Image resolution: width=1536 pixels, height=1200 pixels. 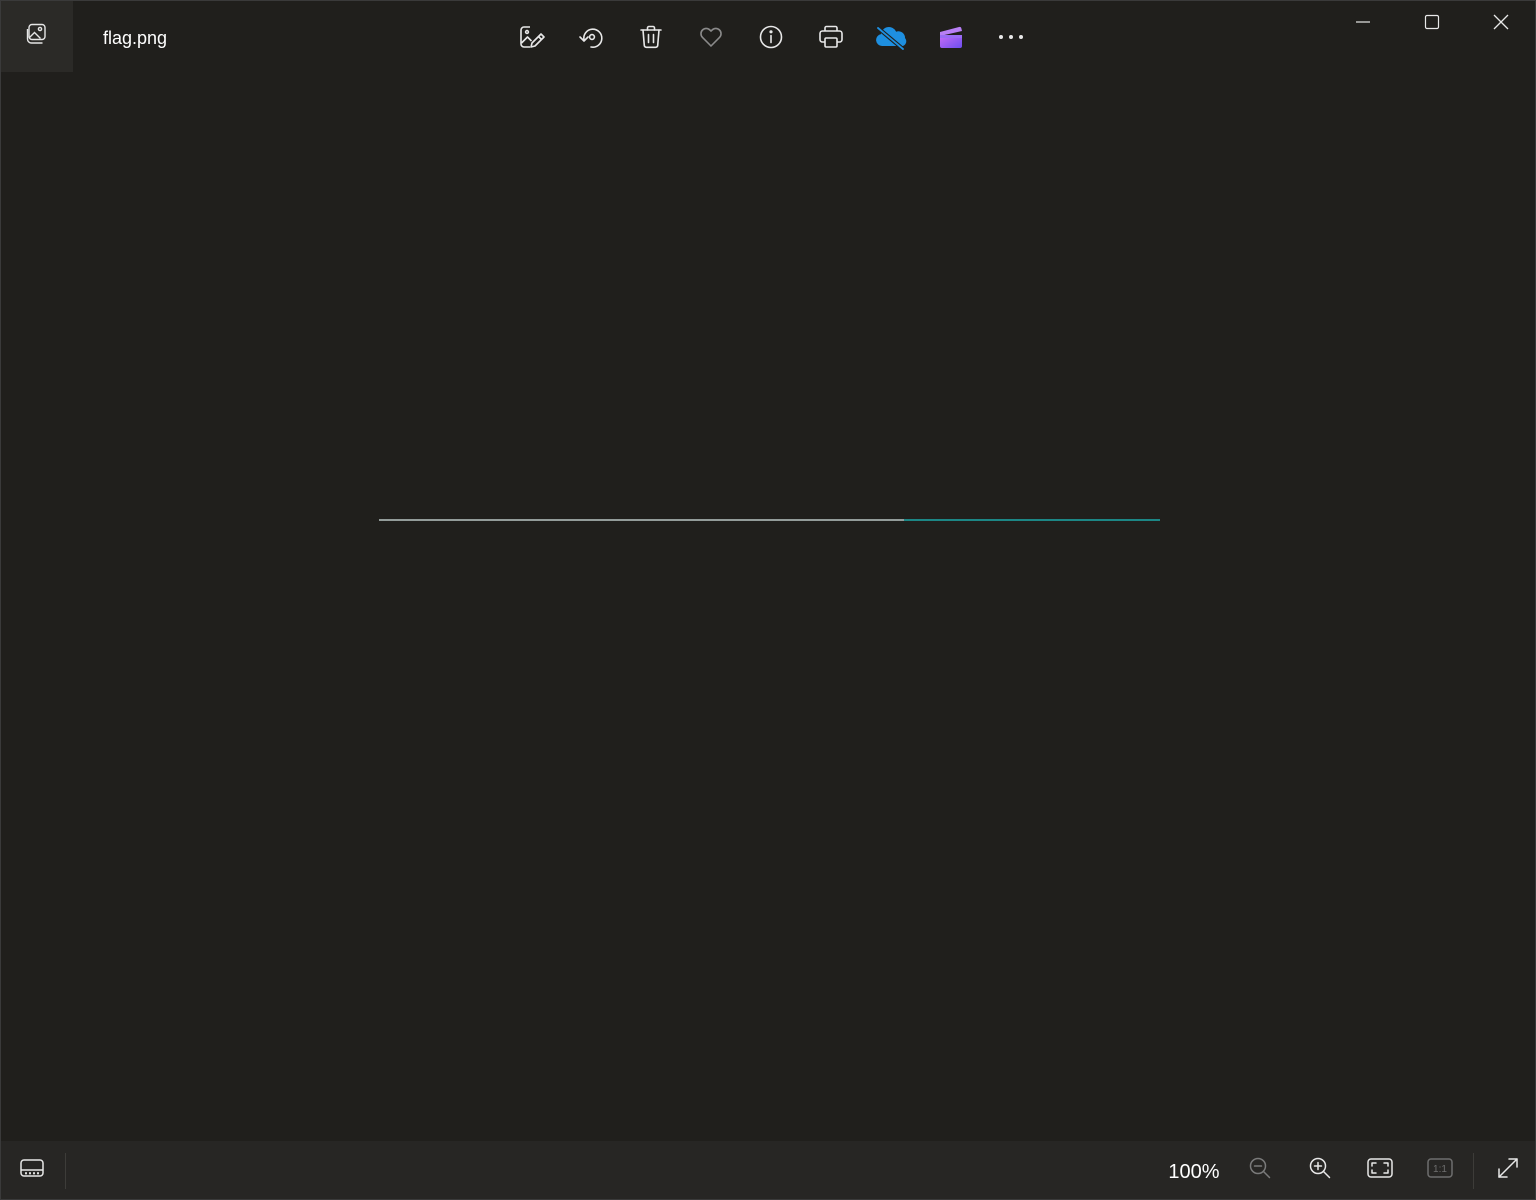 I want to click on app-icon-button, so click(x=37, y=36).